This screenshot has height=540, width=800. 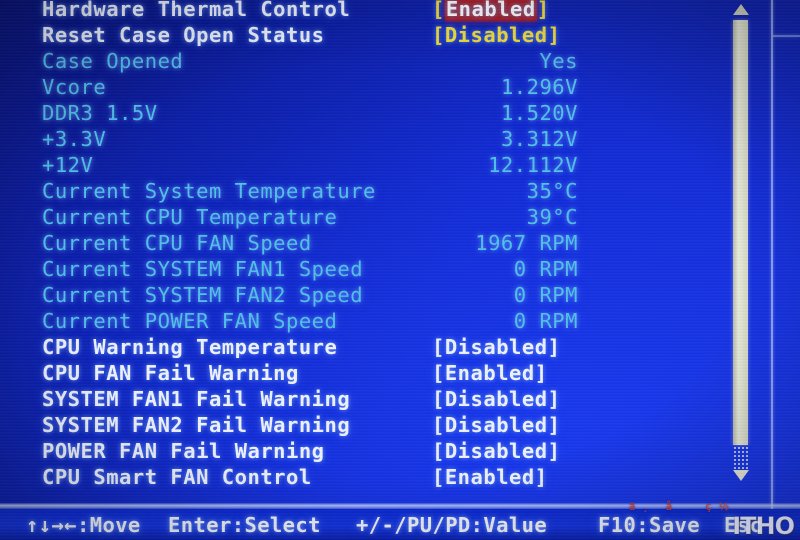 I want to click on option-label: +12V, so click(x=68, y=165).